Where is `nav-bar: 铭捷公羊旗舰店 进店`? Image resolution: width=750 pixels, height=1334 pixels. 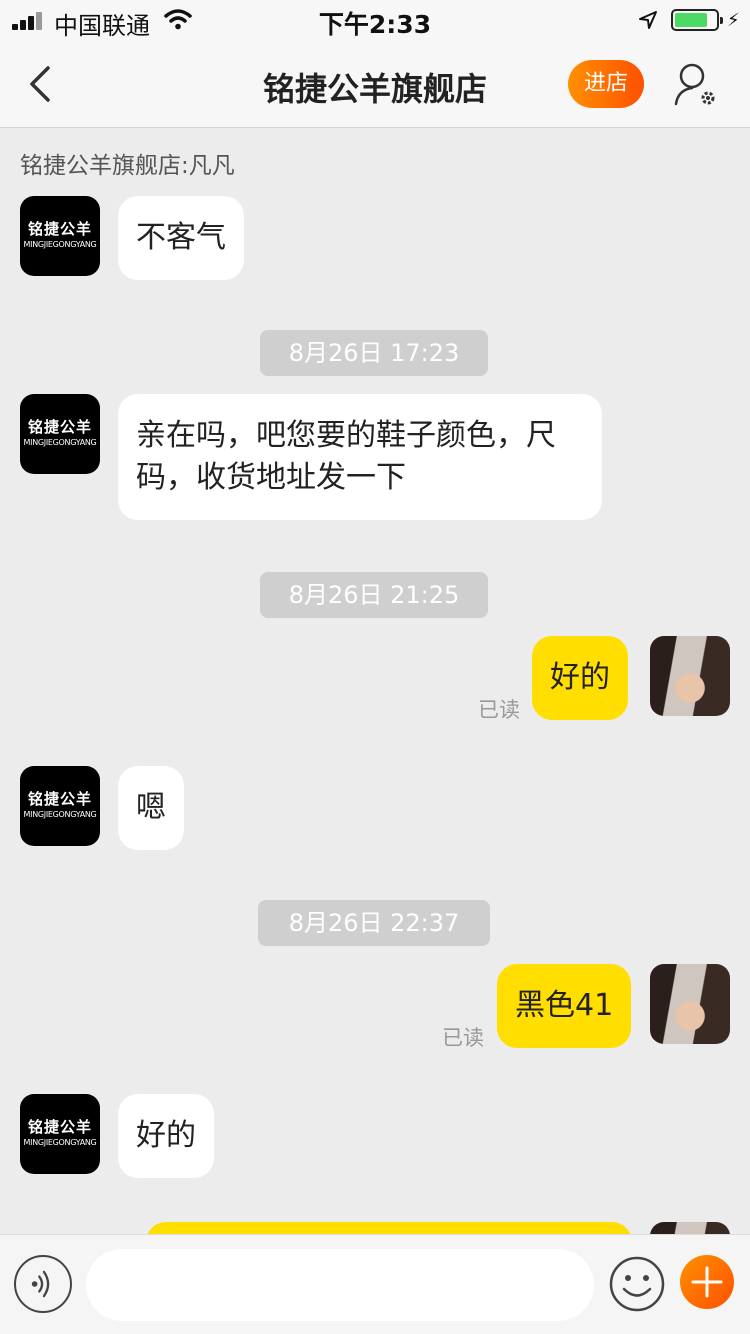 nav-bar: 铭捷公羊旗舰店 进店 is located at coordinates (375, 84).